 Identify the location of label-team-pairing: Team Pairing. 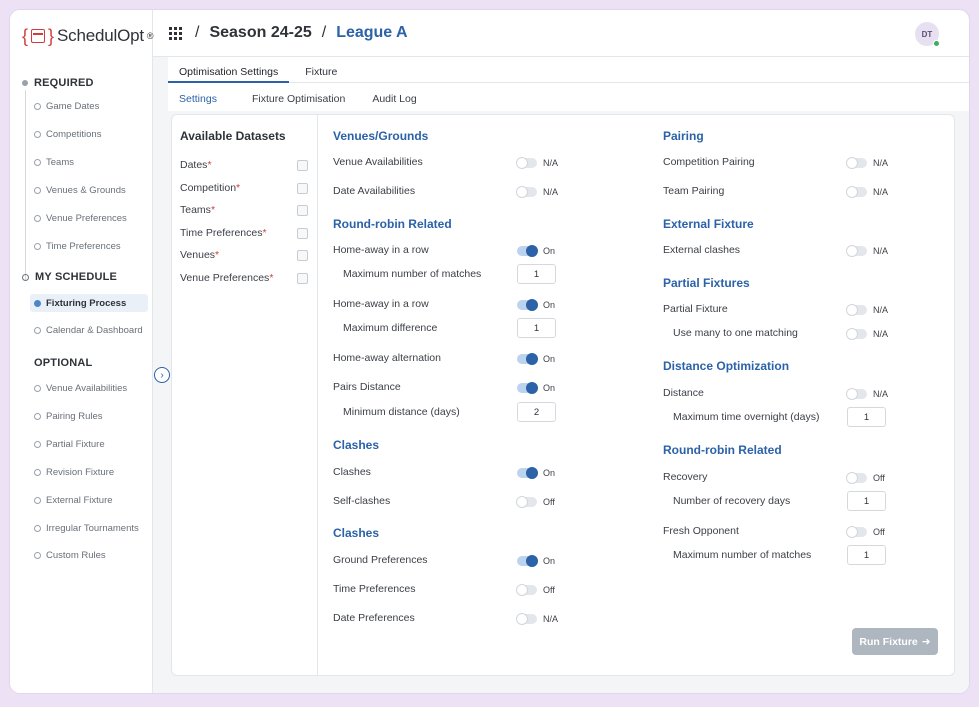
(694, 191).